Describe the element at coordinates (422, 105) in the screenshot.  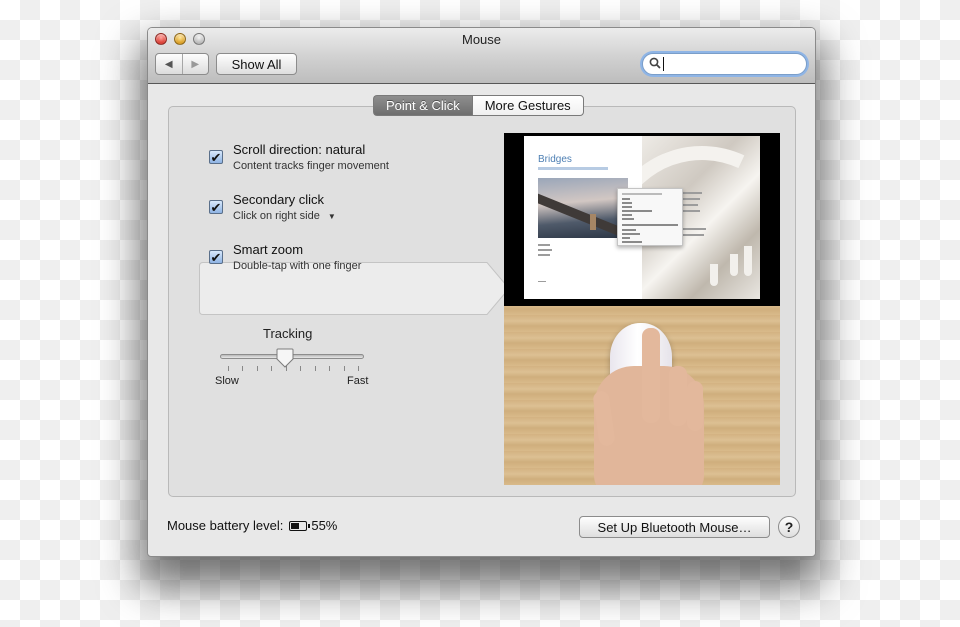
I see `tab-point-and-click: Point & Click` at that location.